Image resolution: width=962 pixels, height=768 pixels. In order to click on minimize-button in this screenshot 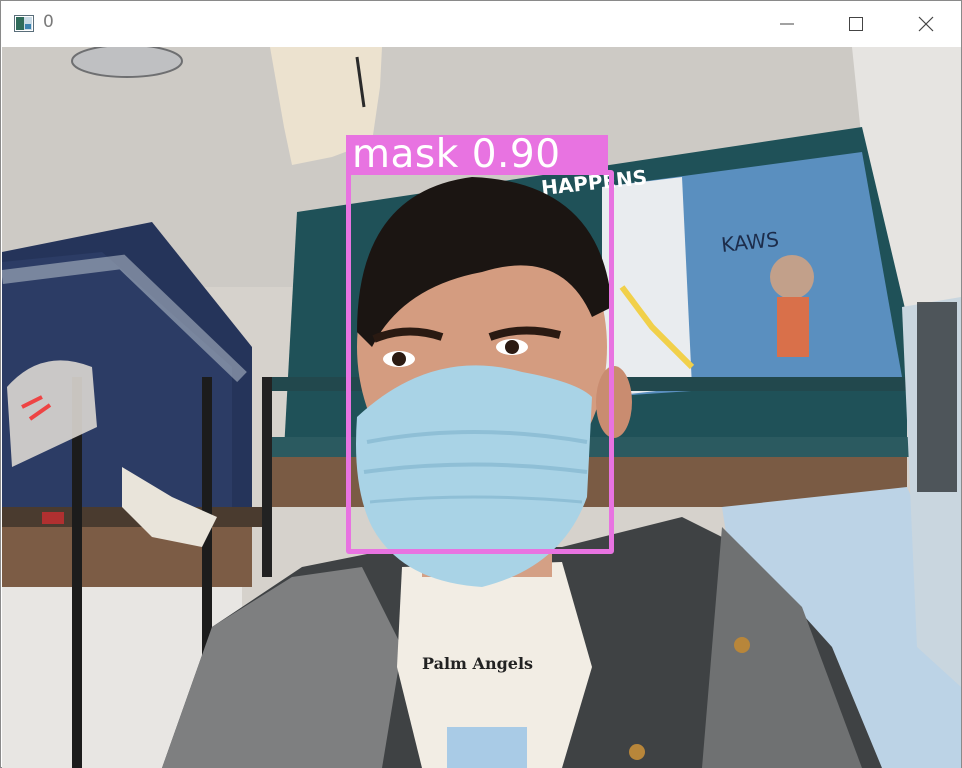, I will do `click(787, 24)`.